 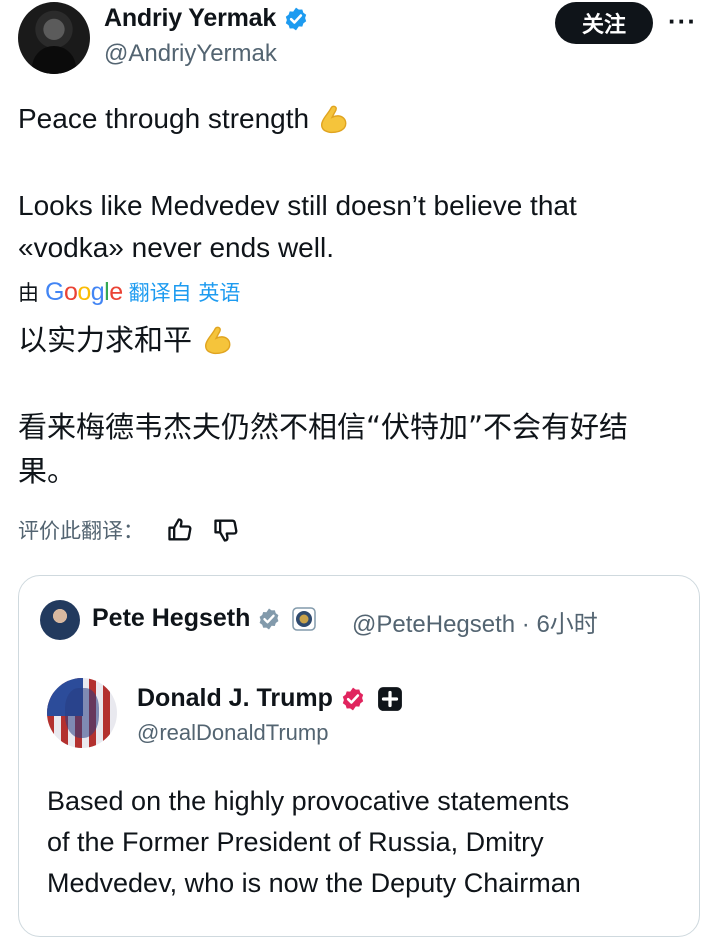 I want to click on author-avatar, so click(x=54, y=38).